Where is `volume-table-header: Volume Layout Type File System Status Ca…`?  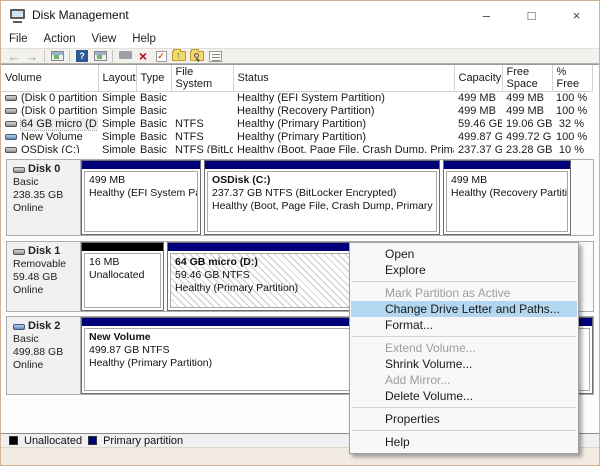
volume-table-header: Volume Layout Type File System Status Ca… is located at coordinates (297, 78).